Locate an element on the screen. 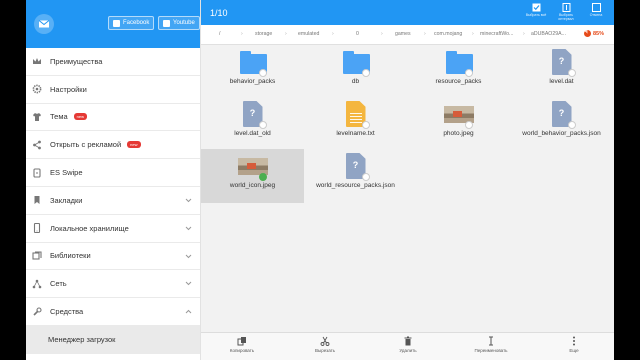  facebook-label: Facebook is located at coordinates (136, 23).